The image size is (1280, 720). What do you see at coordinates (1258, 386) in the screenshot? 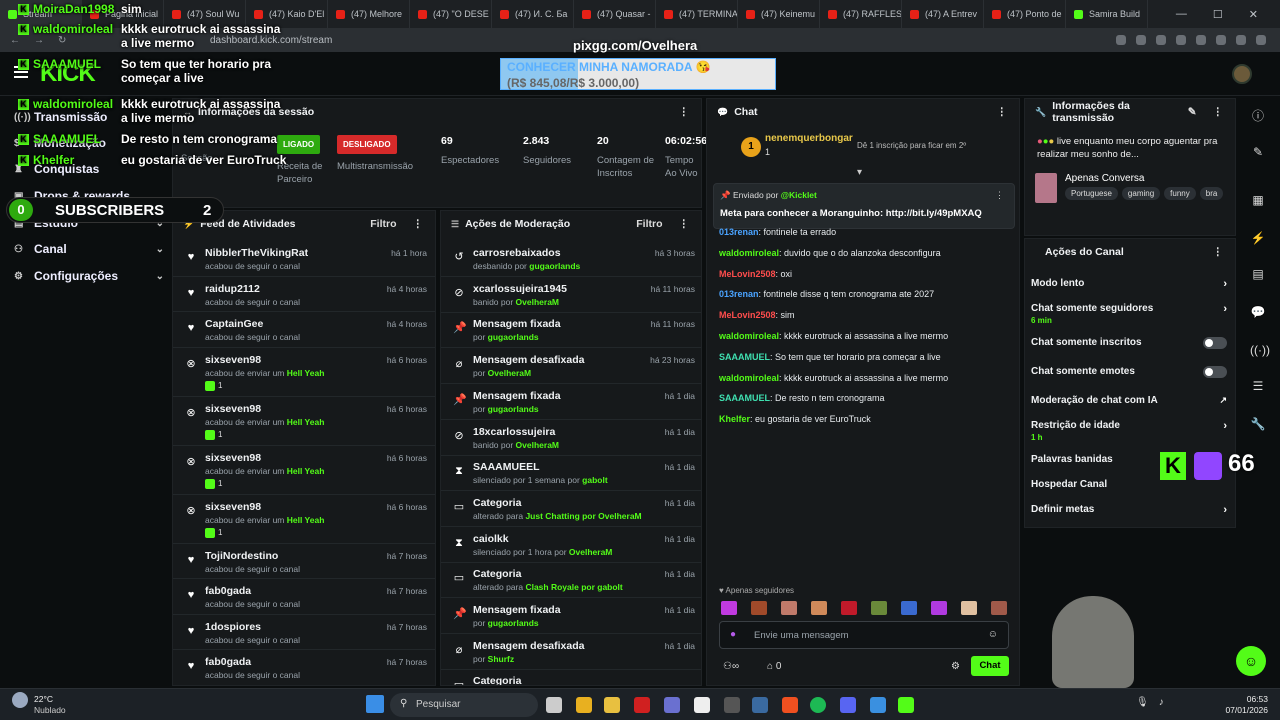
I see `list-icon: ☰` at bounding box center [1258, 386].